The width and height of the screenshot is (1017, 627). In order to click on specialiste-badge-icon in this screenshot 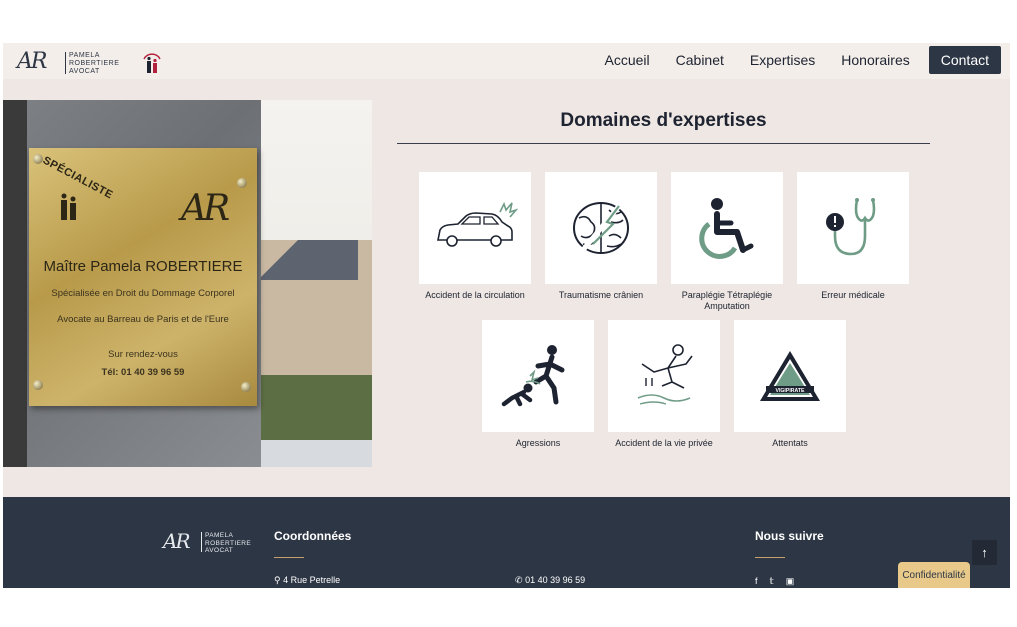, I will do `click(152, 63)`.